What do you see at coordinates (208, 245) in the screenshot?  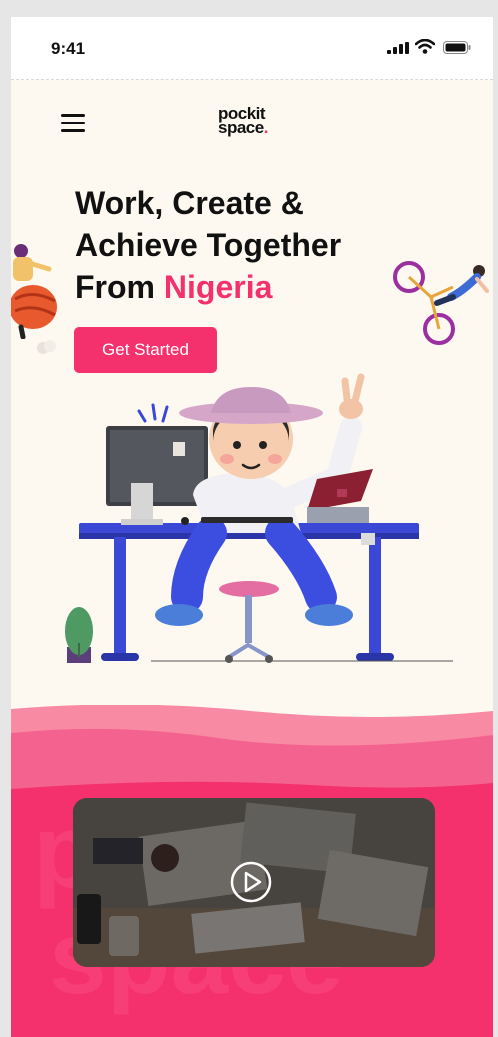 I see `headline-line2: Achieve Together` at bounding box center [208, 245].